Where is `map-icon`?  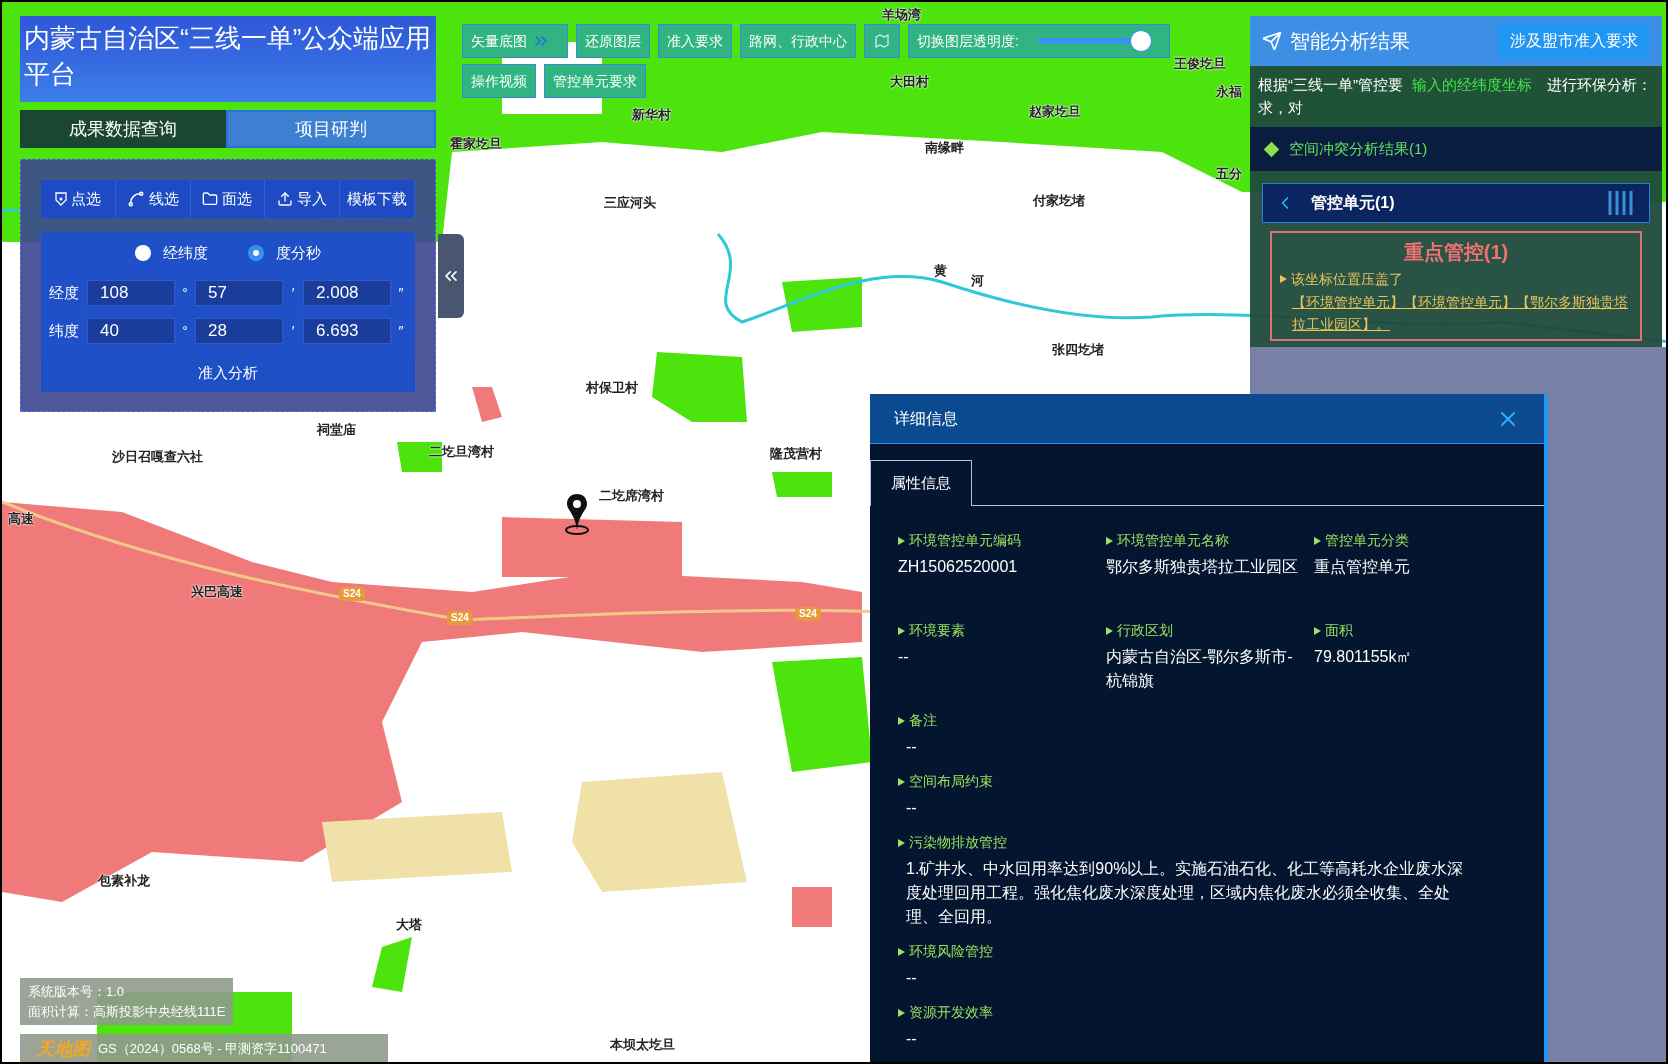
map-icon is located at coordinates (882, 41).